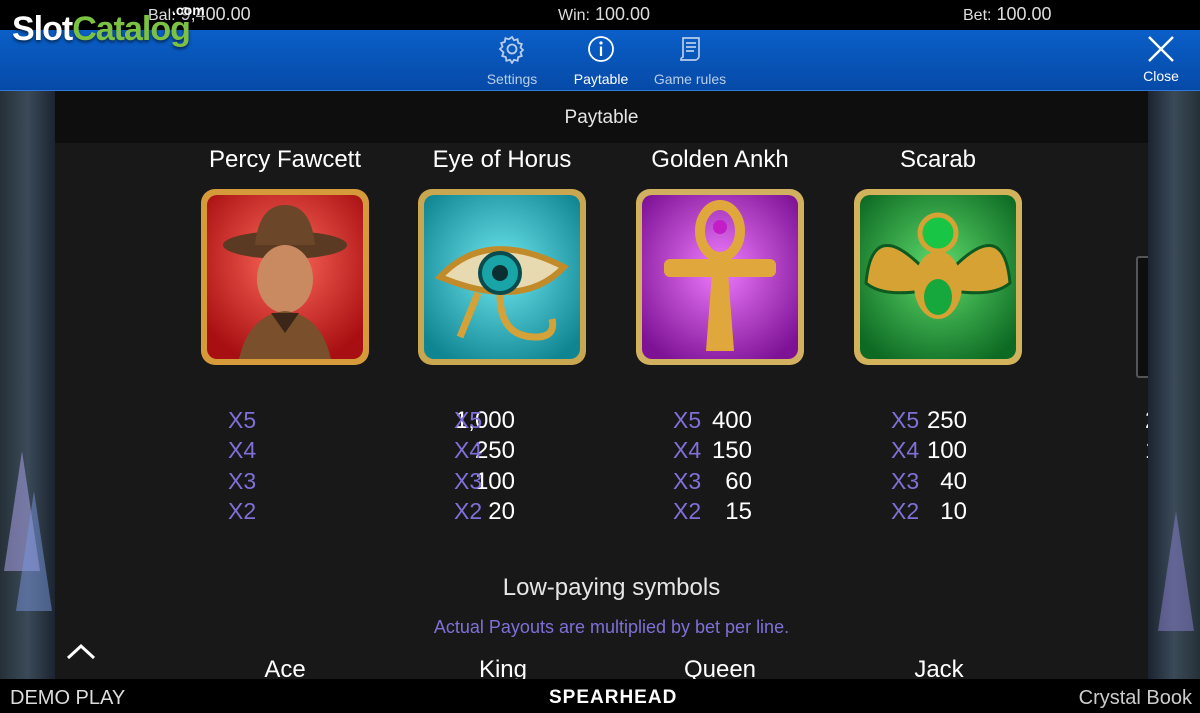 This screenshot has width=1200, height=713. Describe the element at coordinates (1019, 422) in the screenshot. I see `pay-row: X5 250` at that location.